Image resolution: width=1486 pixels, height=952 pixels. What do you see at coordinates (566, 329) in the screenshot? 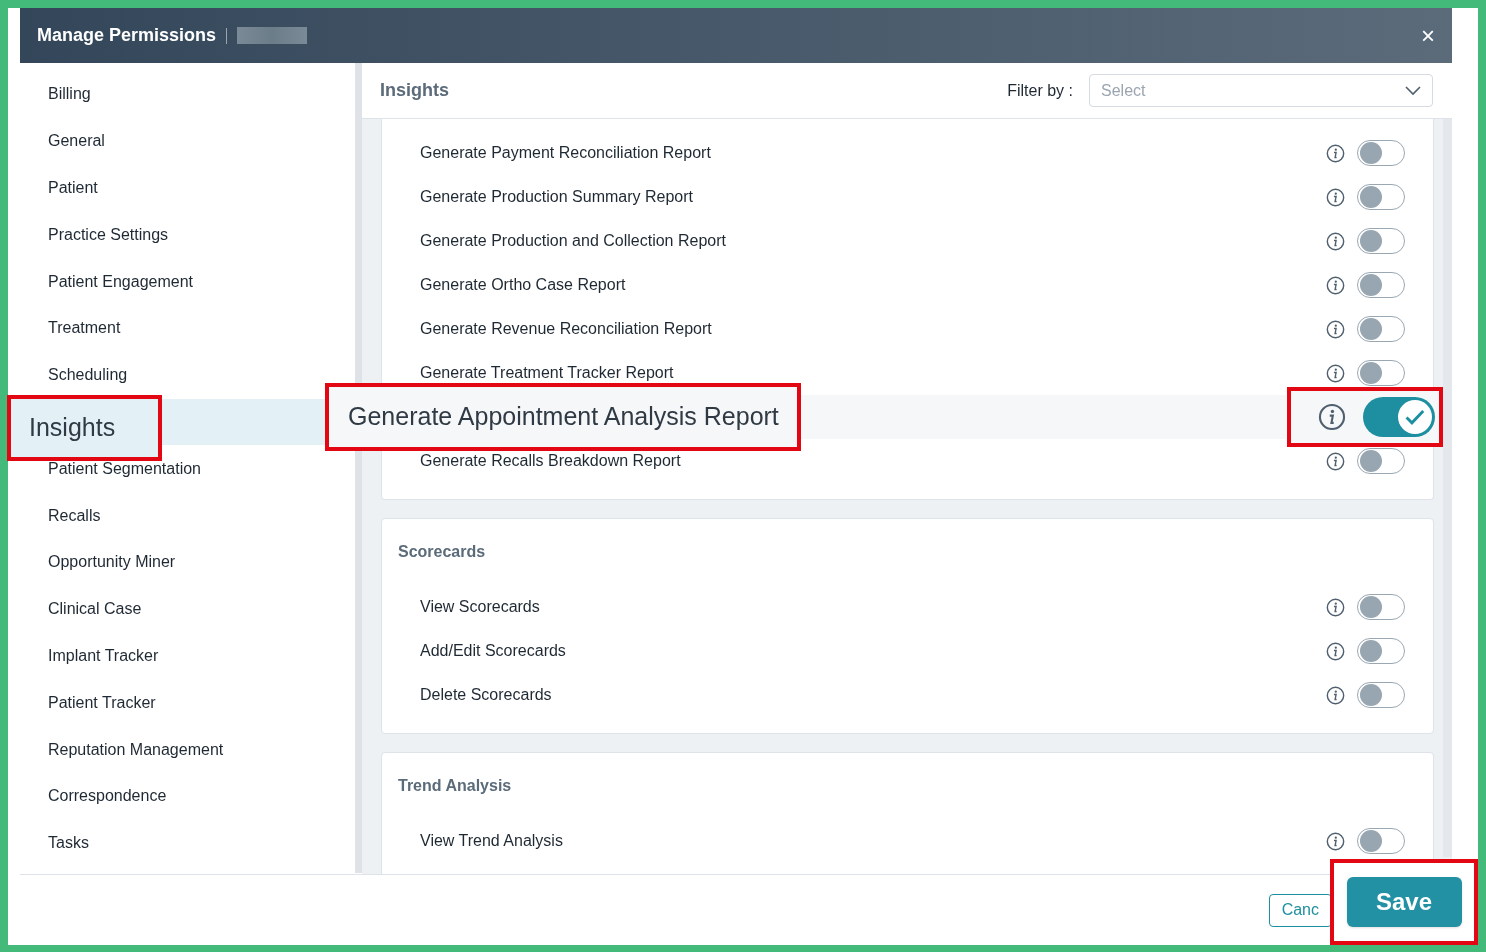
I see `permission-label: Generate Revenue Reconciliation Report` at bounding box center [566, 329].